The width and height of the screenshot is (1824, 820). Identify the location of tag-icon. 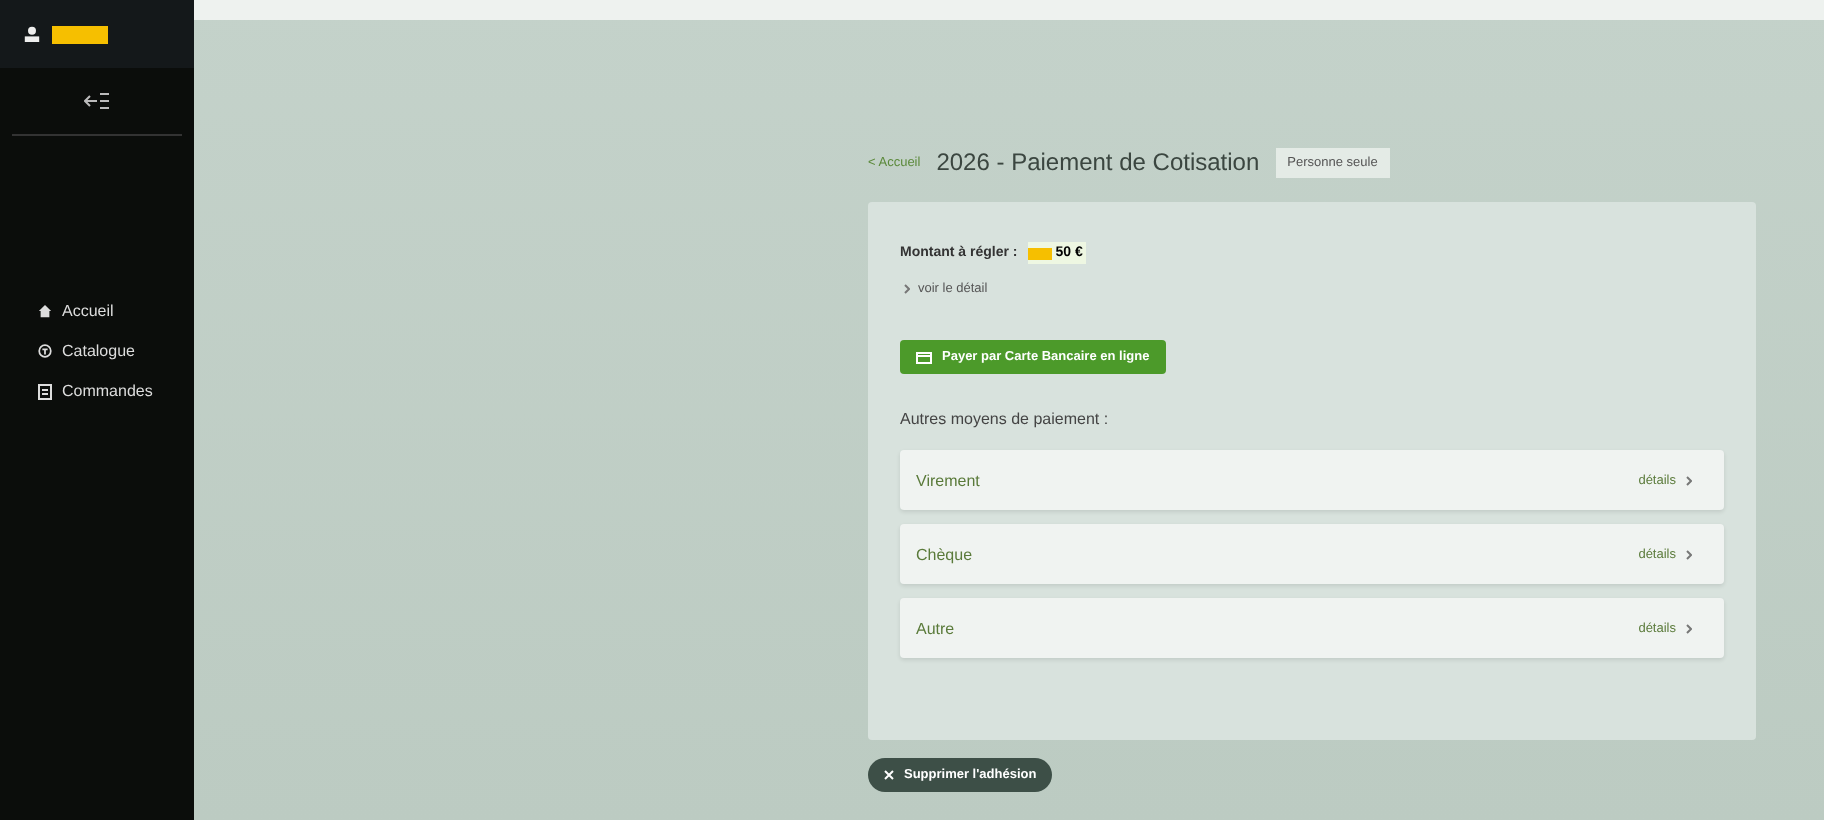
(45, 351).